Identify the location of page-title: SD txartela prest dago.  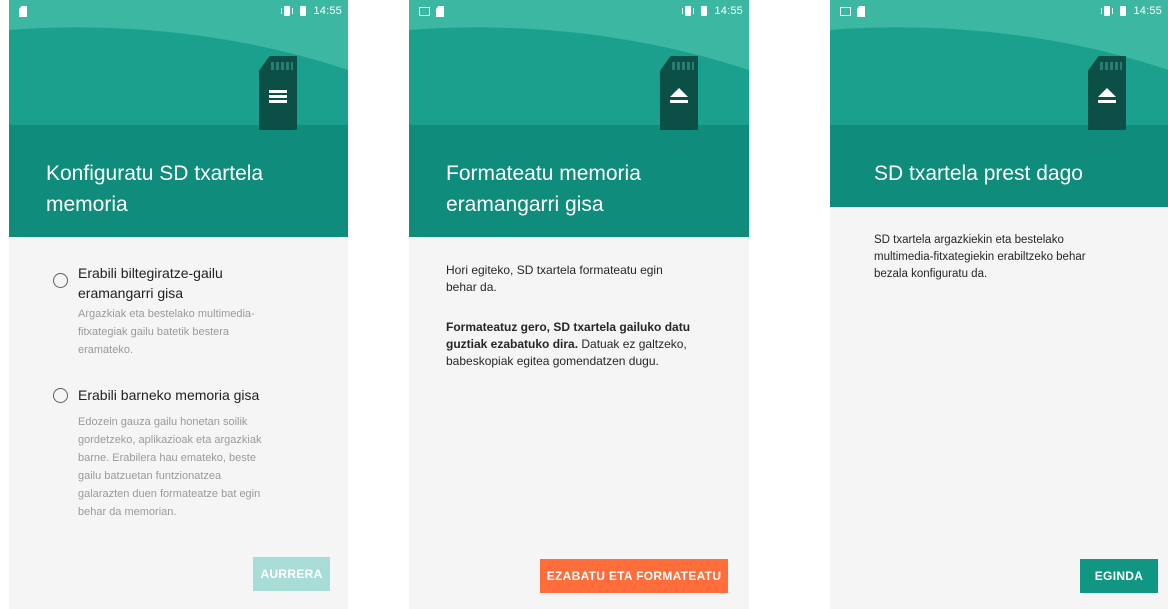
(1014, 173).